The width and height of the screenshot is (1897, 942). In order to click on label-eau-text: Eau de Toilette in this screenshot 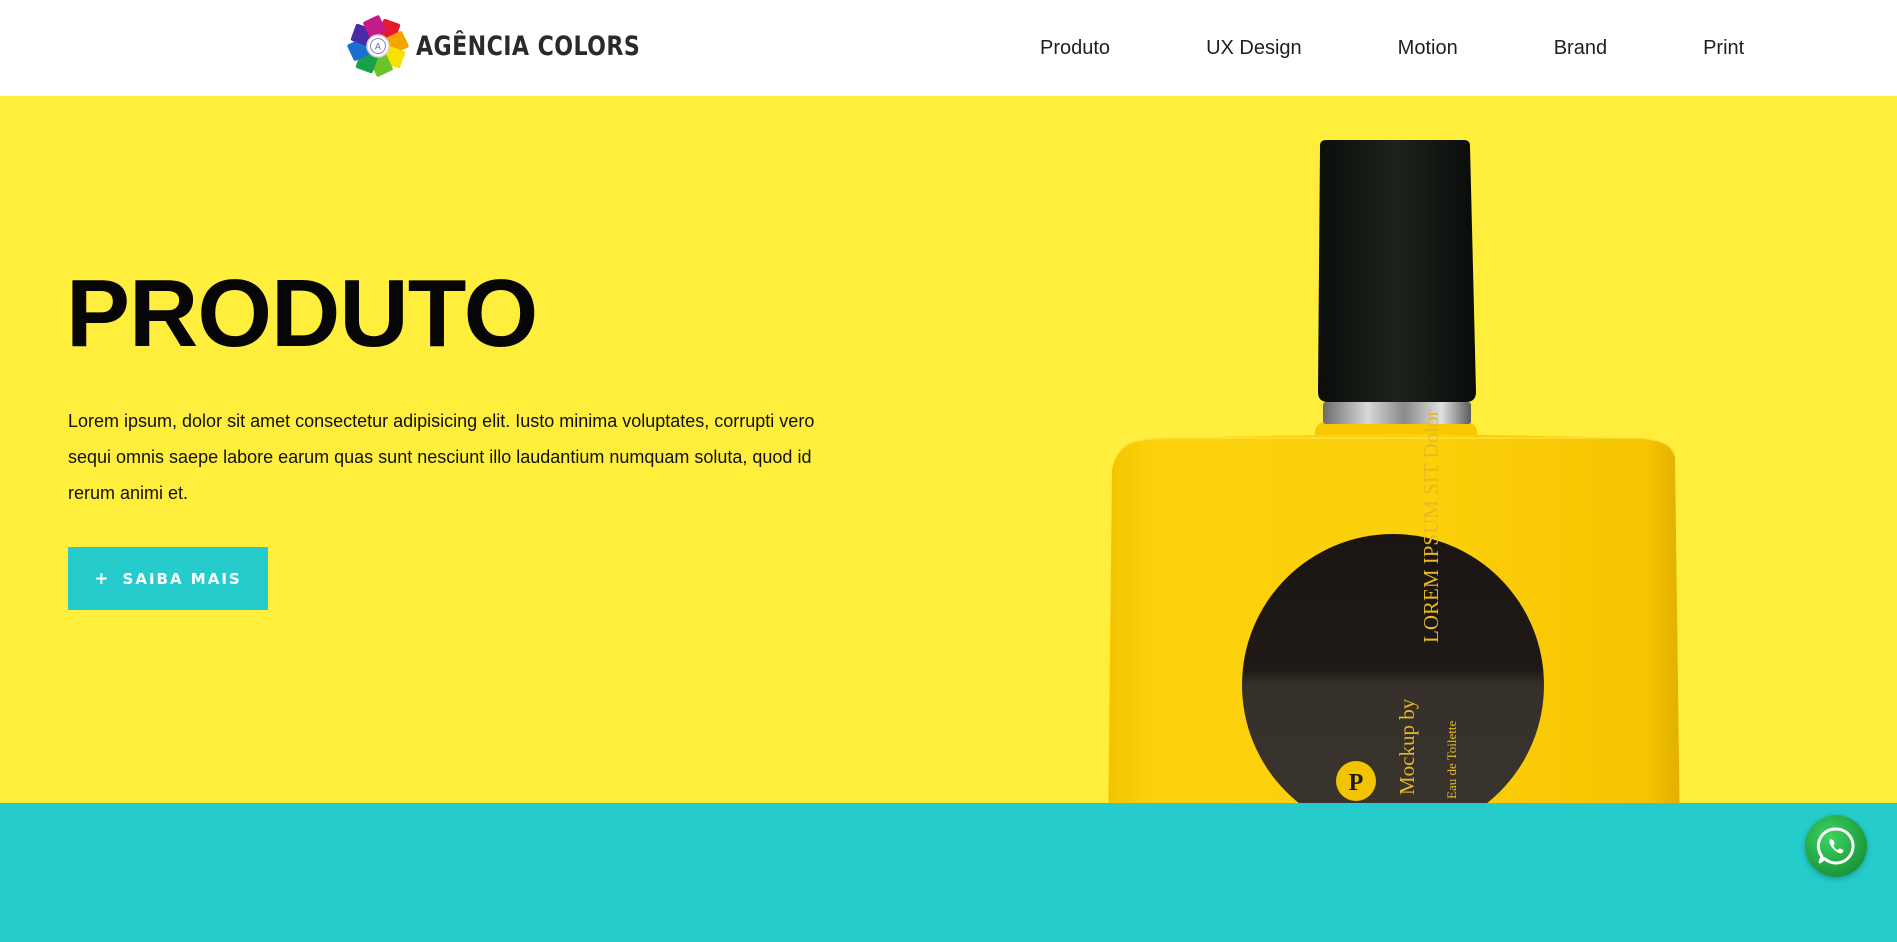, I will do `click(1451, 760)`.